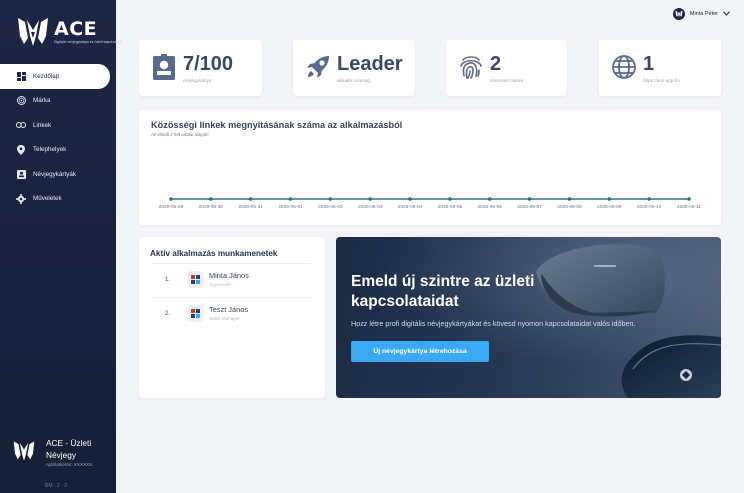 This screenshot has width=744, height=493. I want to click on session-user-role: Sales Manager, so click(224, 318).